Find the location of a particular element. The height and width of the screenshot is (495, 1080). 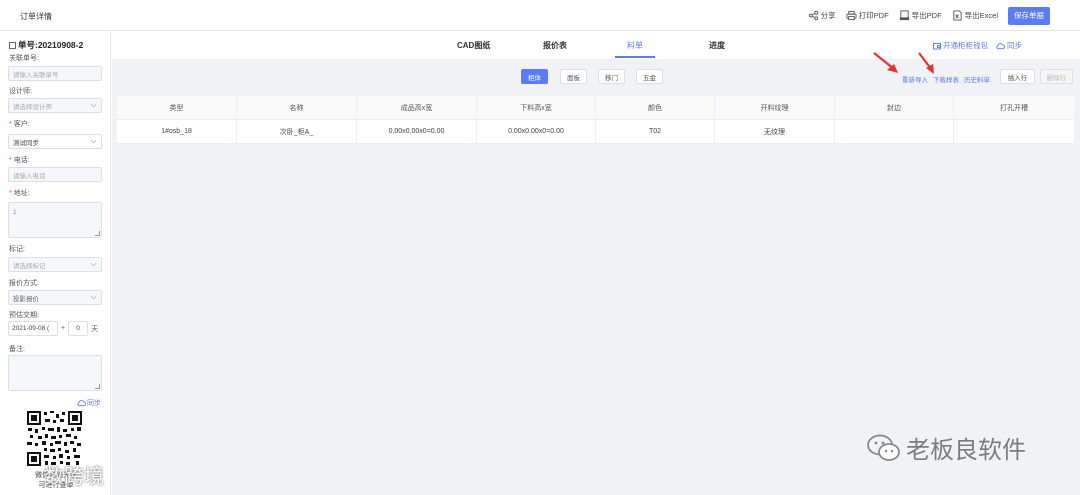

tab-cad: CAD图纸 is located at coordinates (473, 45).